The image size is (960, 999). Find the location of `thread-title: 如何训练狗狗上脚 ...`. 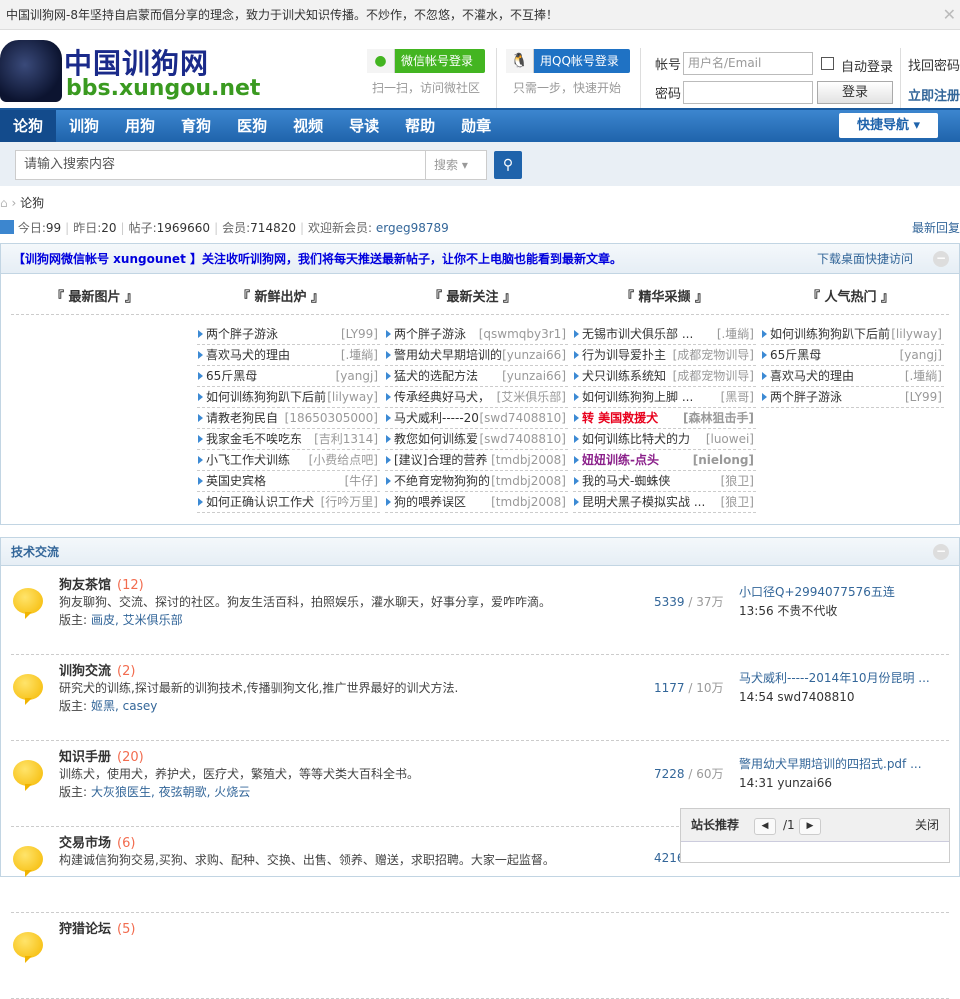

thread-title: 如何训练狗狗上脚 ... is located at coordinates (637, 397).